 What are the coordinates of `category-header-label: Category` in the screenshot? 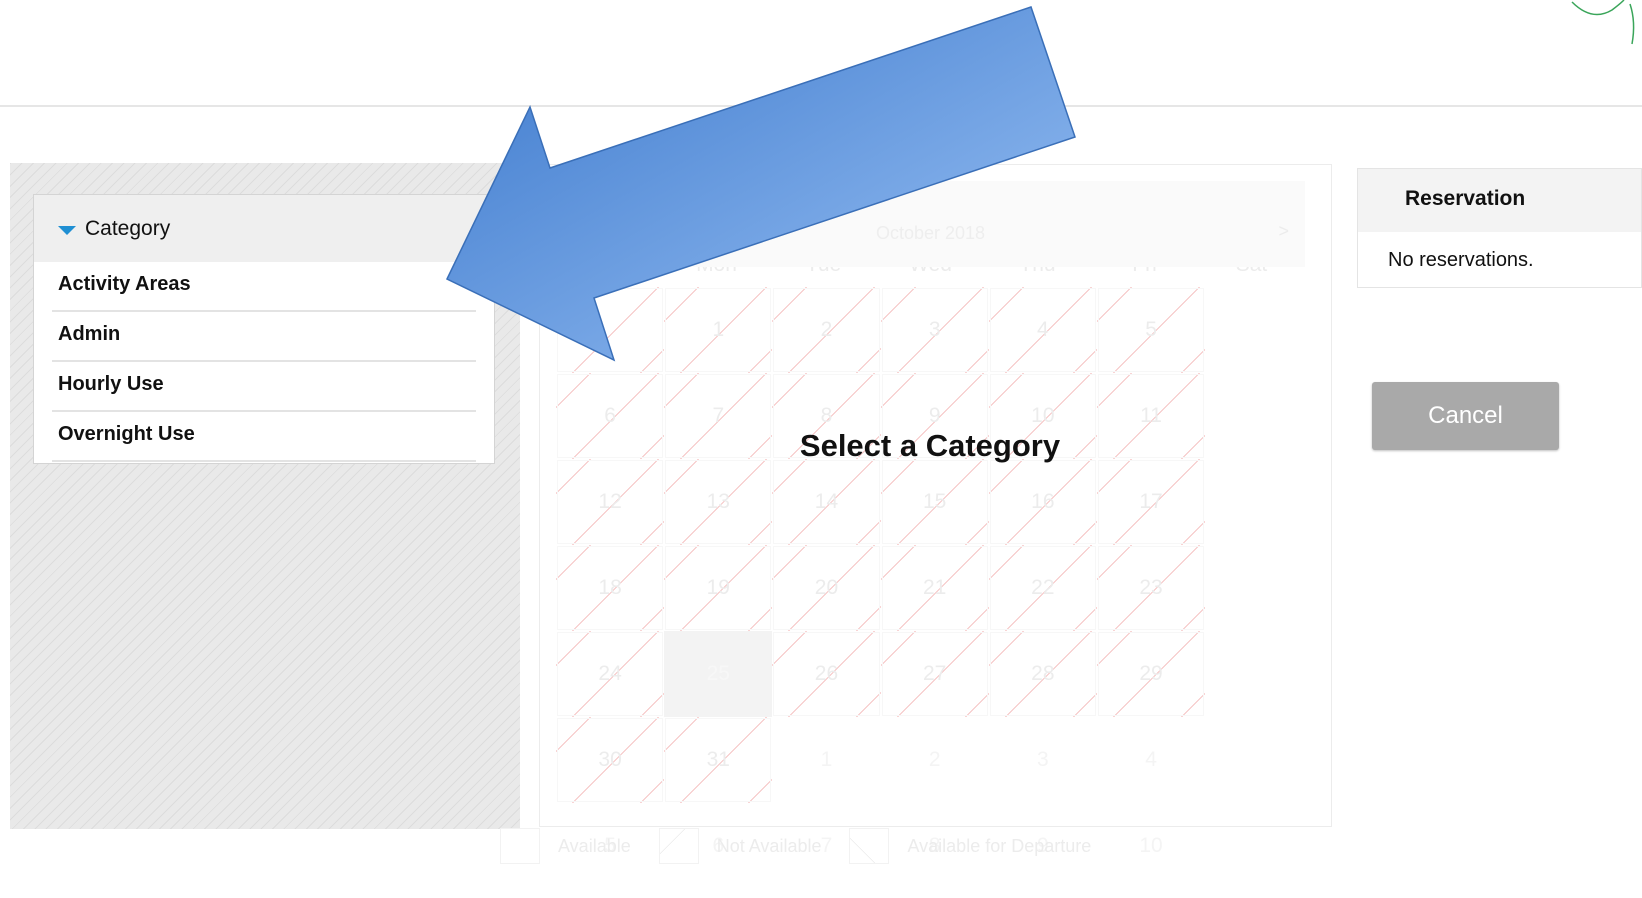 It's located at (128, 228).